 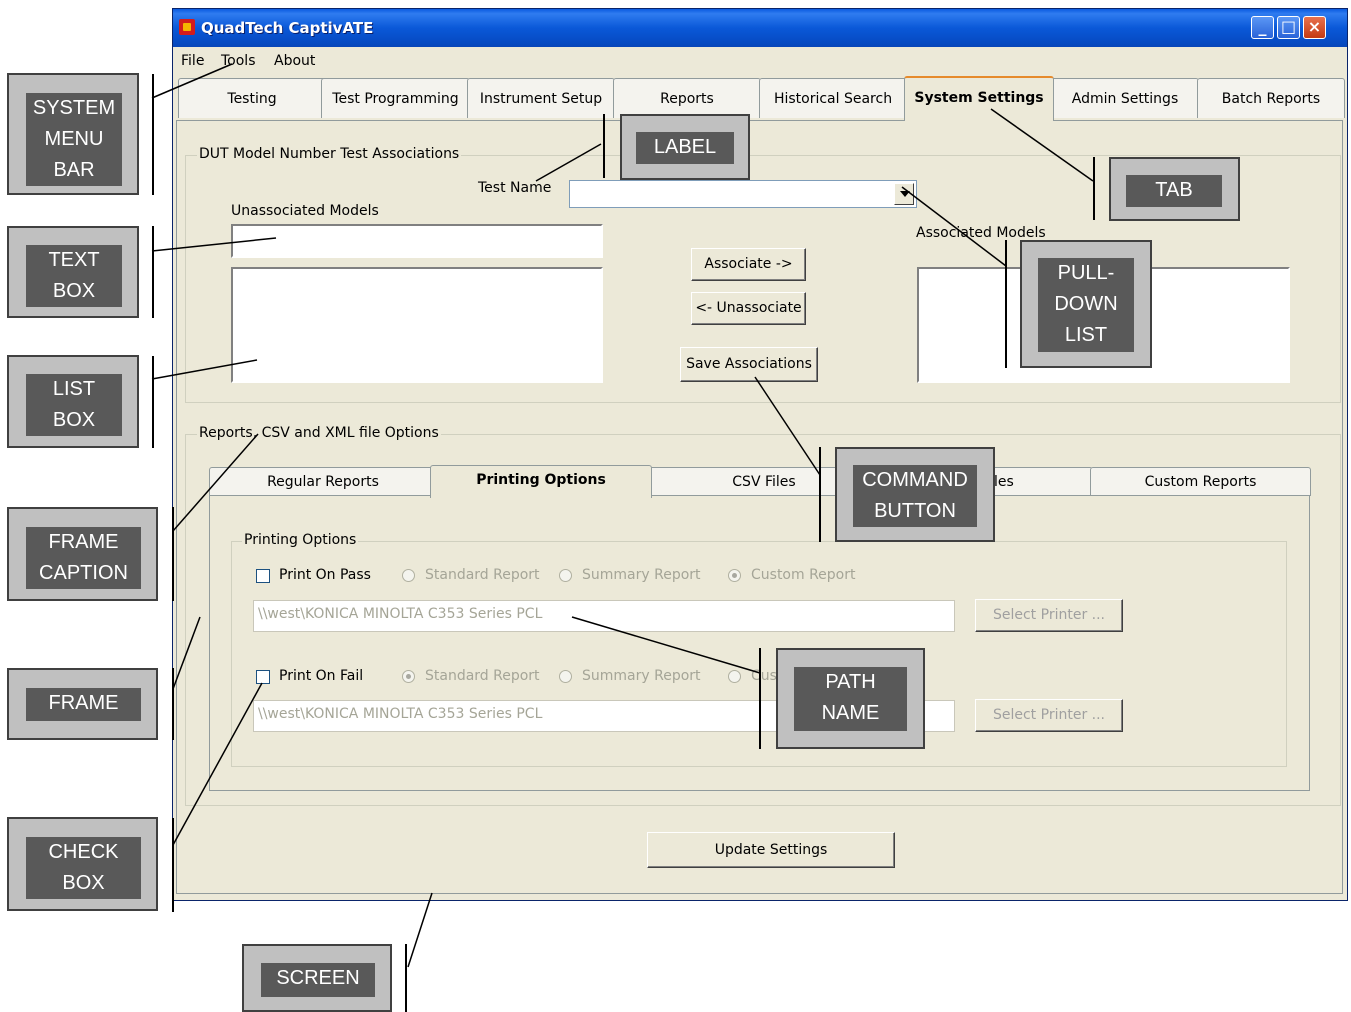 What do you see at coordinates (83, 852) in the screenshot?
I see `callout-text: CHECK` at bounding box center [83, 852].